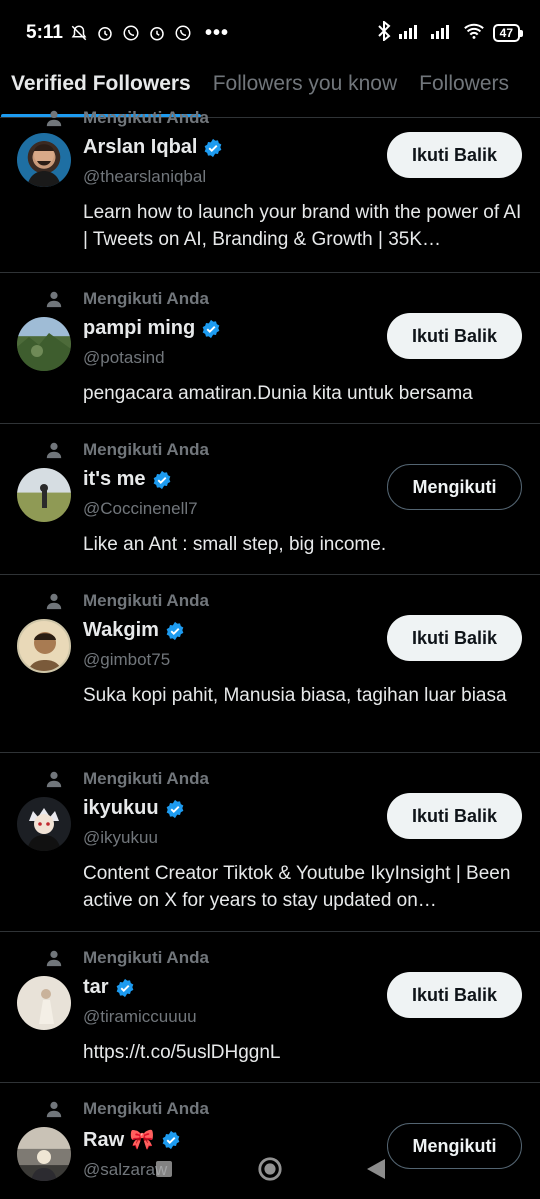 This screenshot has height=1199, width=540. I want to click on alarm-icon, so click(105, 33).